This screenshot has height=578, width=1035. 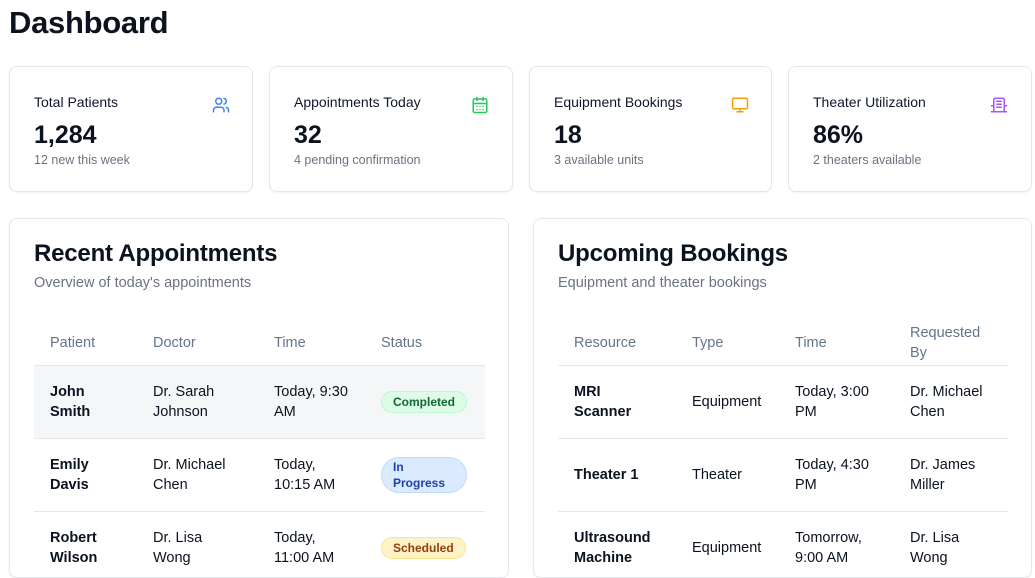 I want to click on status-badge: In Progress, so click(x=424, y=475).